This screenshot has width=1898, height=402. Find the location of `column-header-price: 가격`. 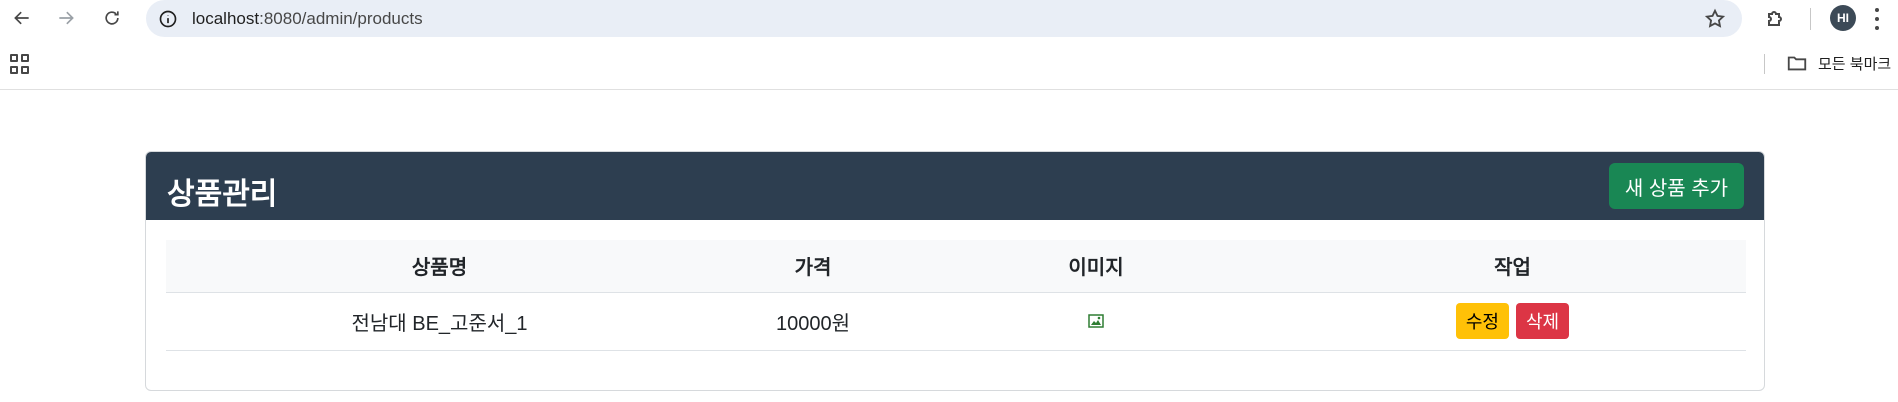

column-header-price: 가격 is located at coordinates (813, 266).